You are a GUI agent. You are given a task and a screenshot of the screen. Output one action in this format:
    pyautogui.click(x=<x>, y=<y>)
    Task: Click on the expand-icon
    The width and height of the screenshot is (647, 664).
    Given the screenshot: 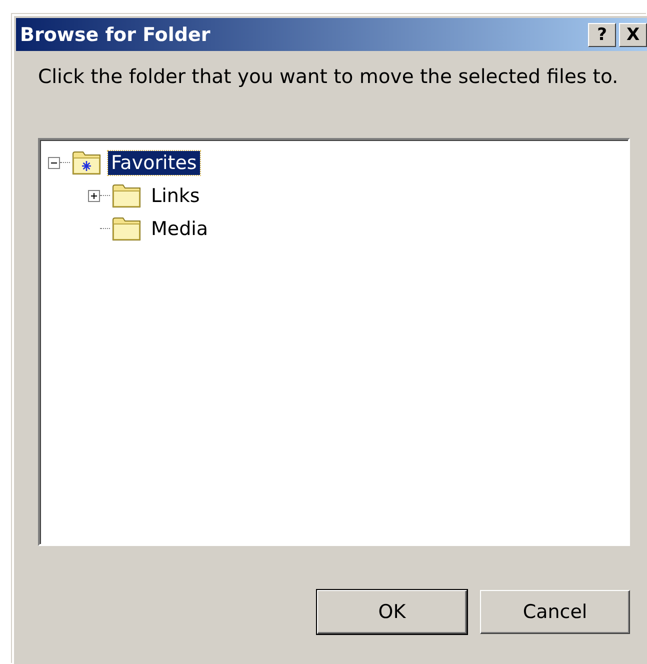 What is the action you would take?
    pyautogui.click(x=94, y=196)
    